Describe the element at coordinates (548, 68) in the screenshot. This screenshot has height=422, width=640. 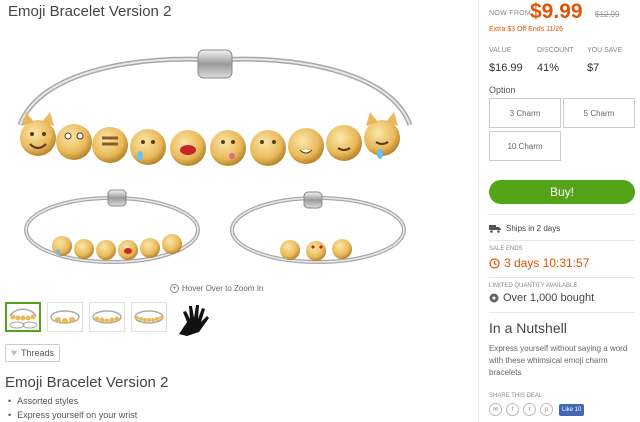
I see `discount-amount: 41%` at that location.